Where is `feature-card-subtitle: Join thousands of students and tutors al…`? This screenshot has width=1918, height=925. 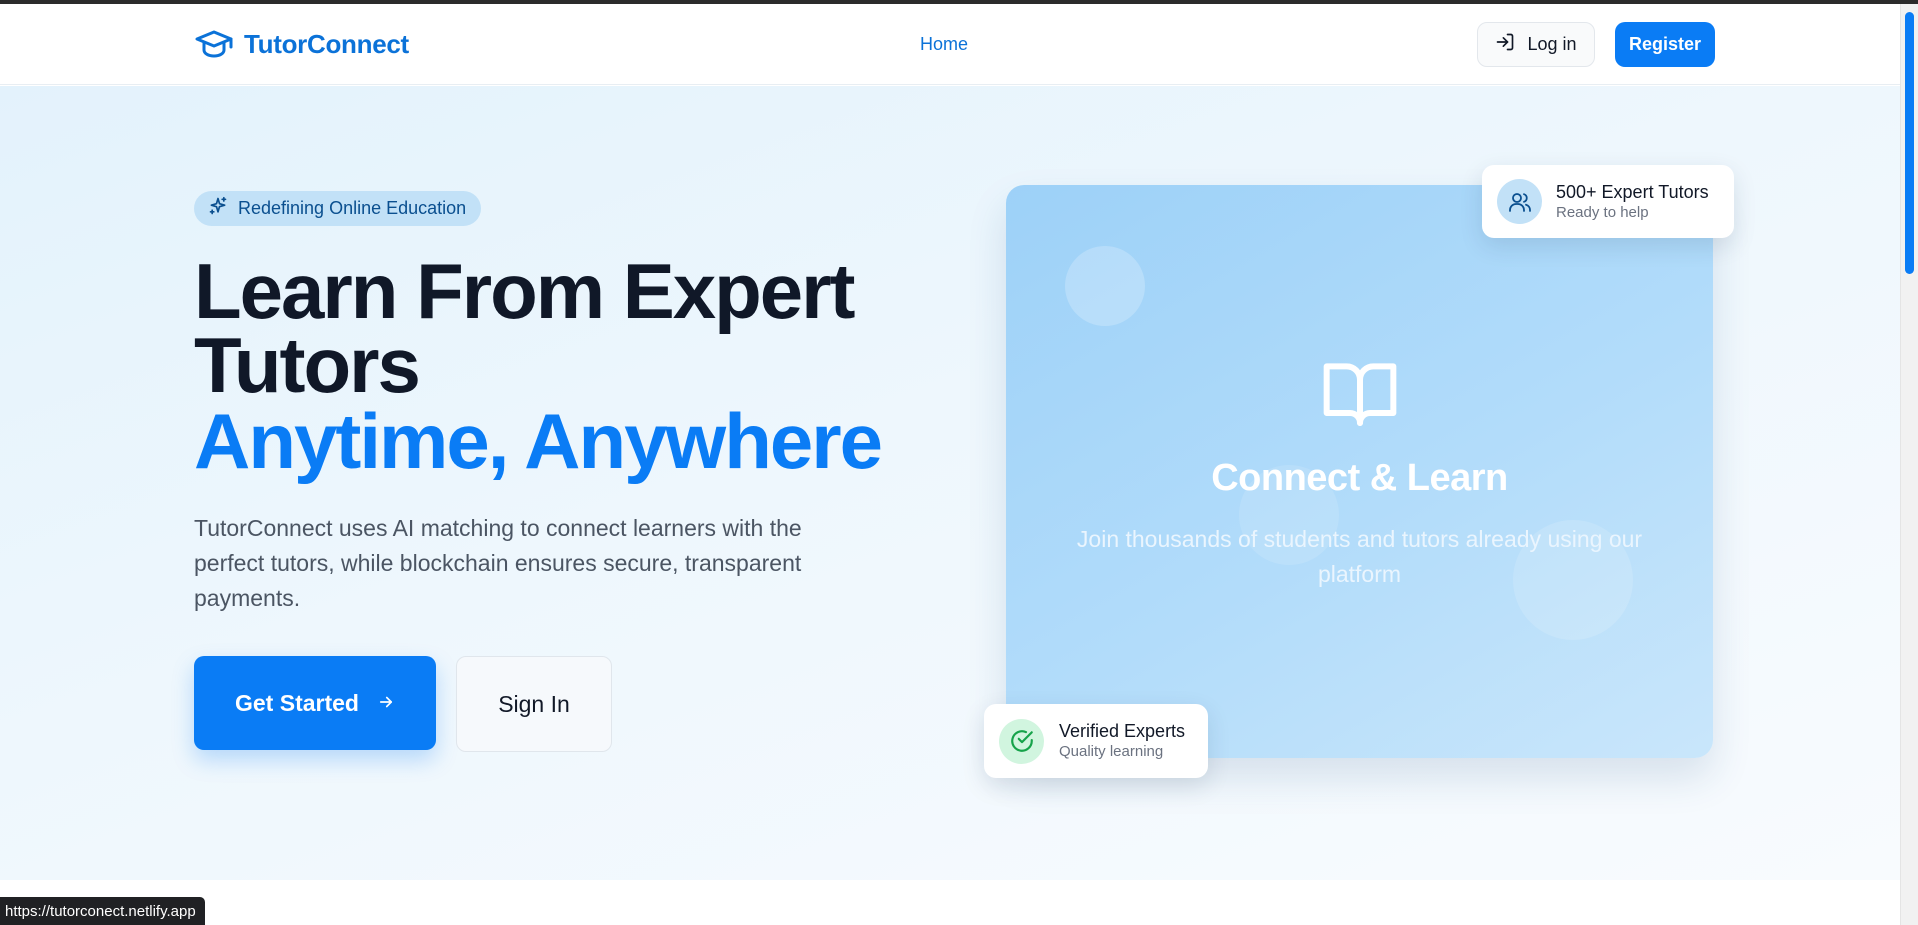 feature-card-subtitle: Join thousands of students and tutors al… is located at coordinates (1359, 556).